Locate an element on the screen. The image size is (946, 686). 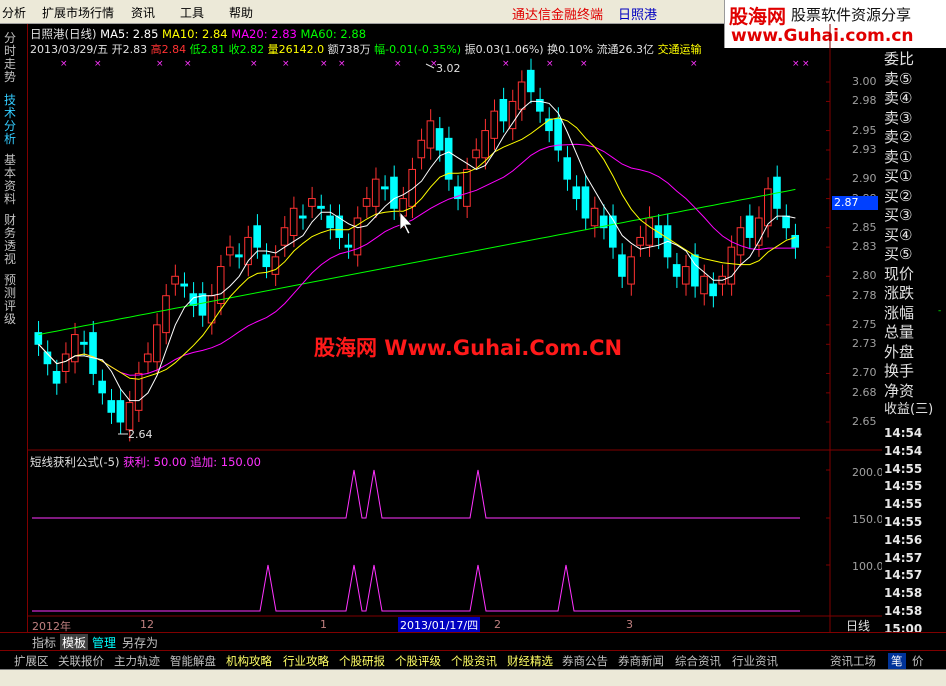
price-axis-label: 2.95 is located at coordinates (864, 130).